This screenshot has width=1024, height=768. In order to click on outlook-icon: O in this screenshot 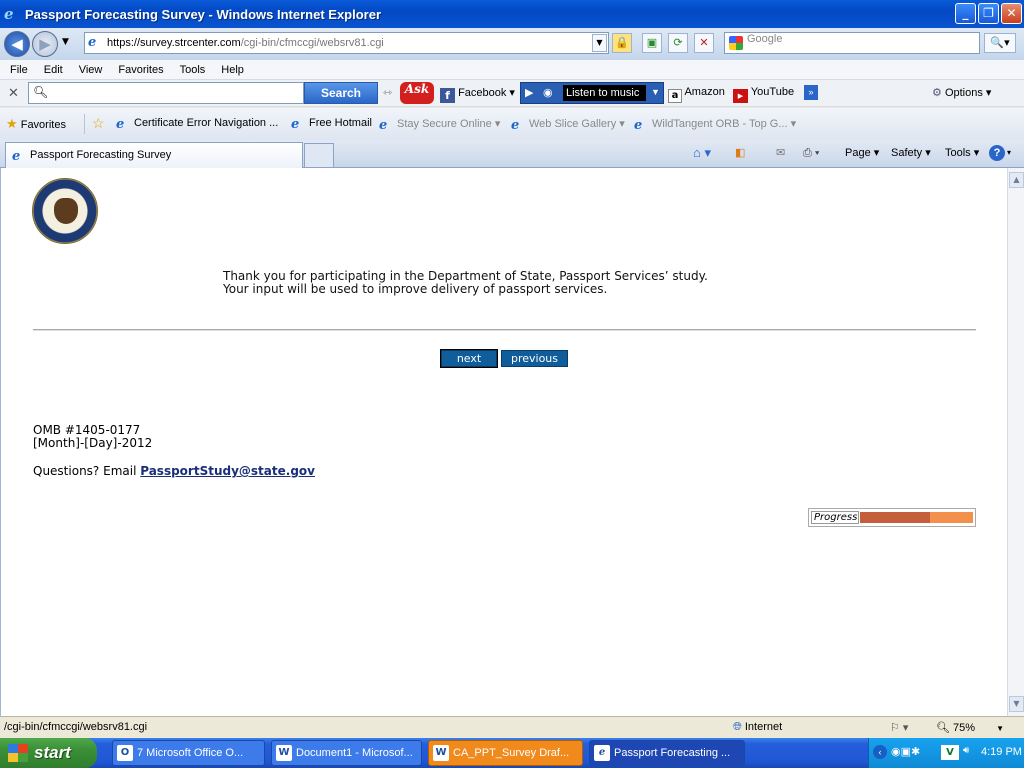, I will do `click(125, 753)`.